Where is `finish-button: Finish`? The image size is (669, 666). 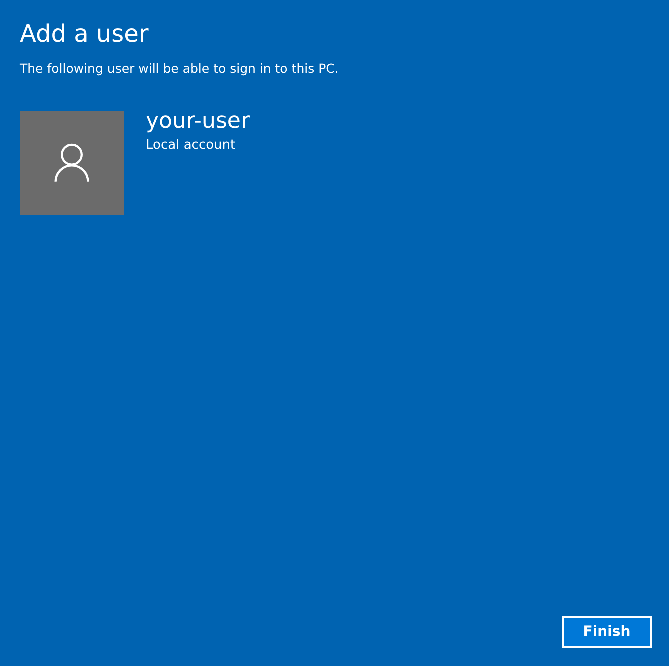
finish-button: Finish is located at coordinates (607, 632).